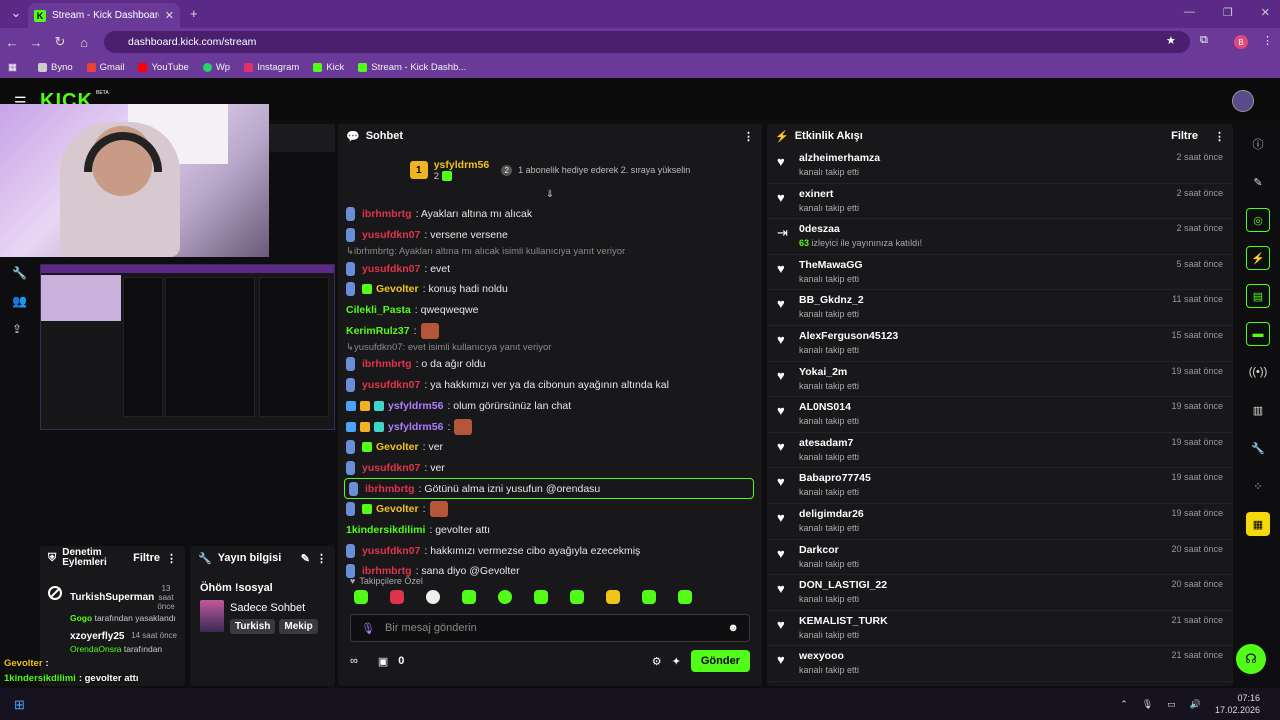 This screenshot has height=720, width=1280. I want to click on chat-message: KerimRulz37:, so click(550, 330).